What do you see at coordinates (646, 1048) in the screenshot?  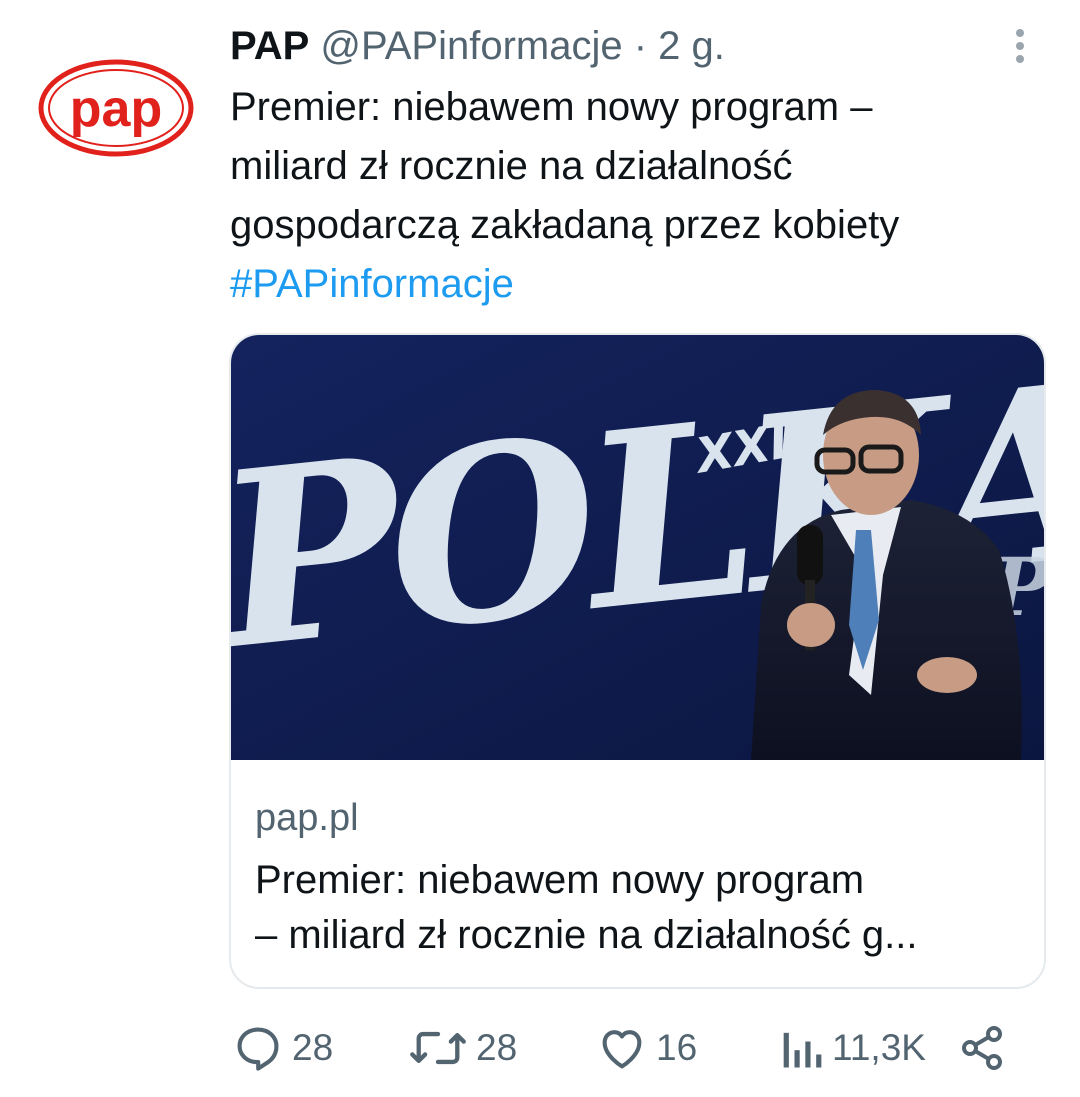 I see `like-button: 16` at bounding box center [646, 1048].